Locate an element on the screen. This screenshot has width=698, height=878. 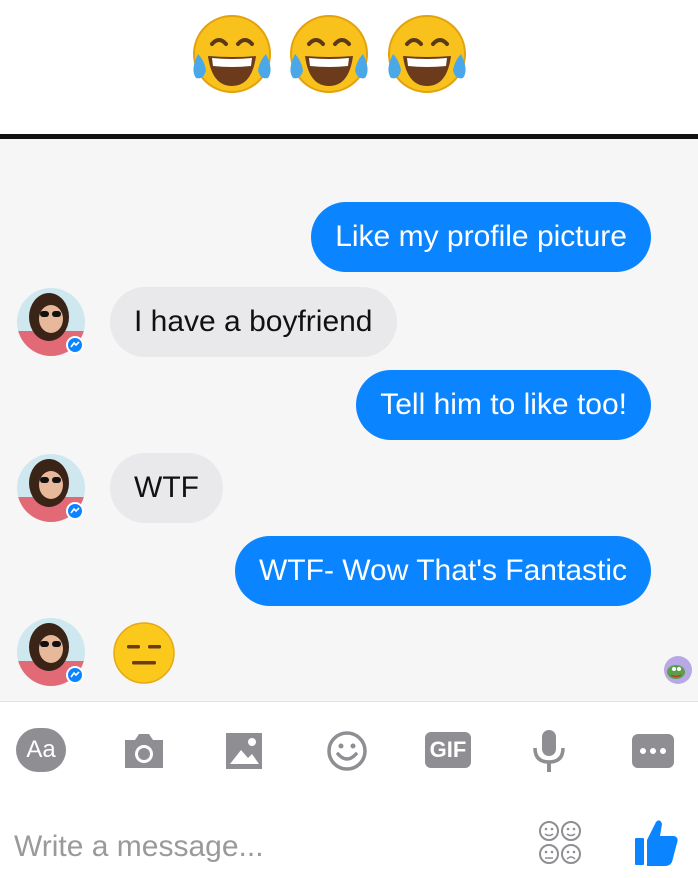
message-sent: Tell him to like too! is located at coordinates (503, 405).